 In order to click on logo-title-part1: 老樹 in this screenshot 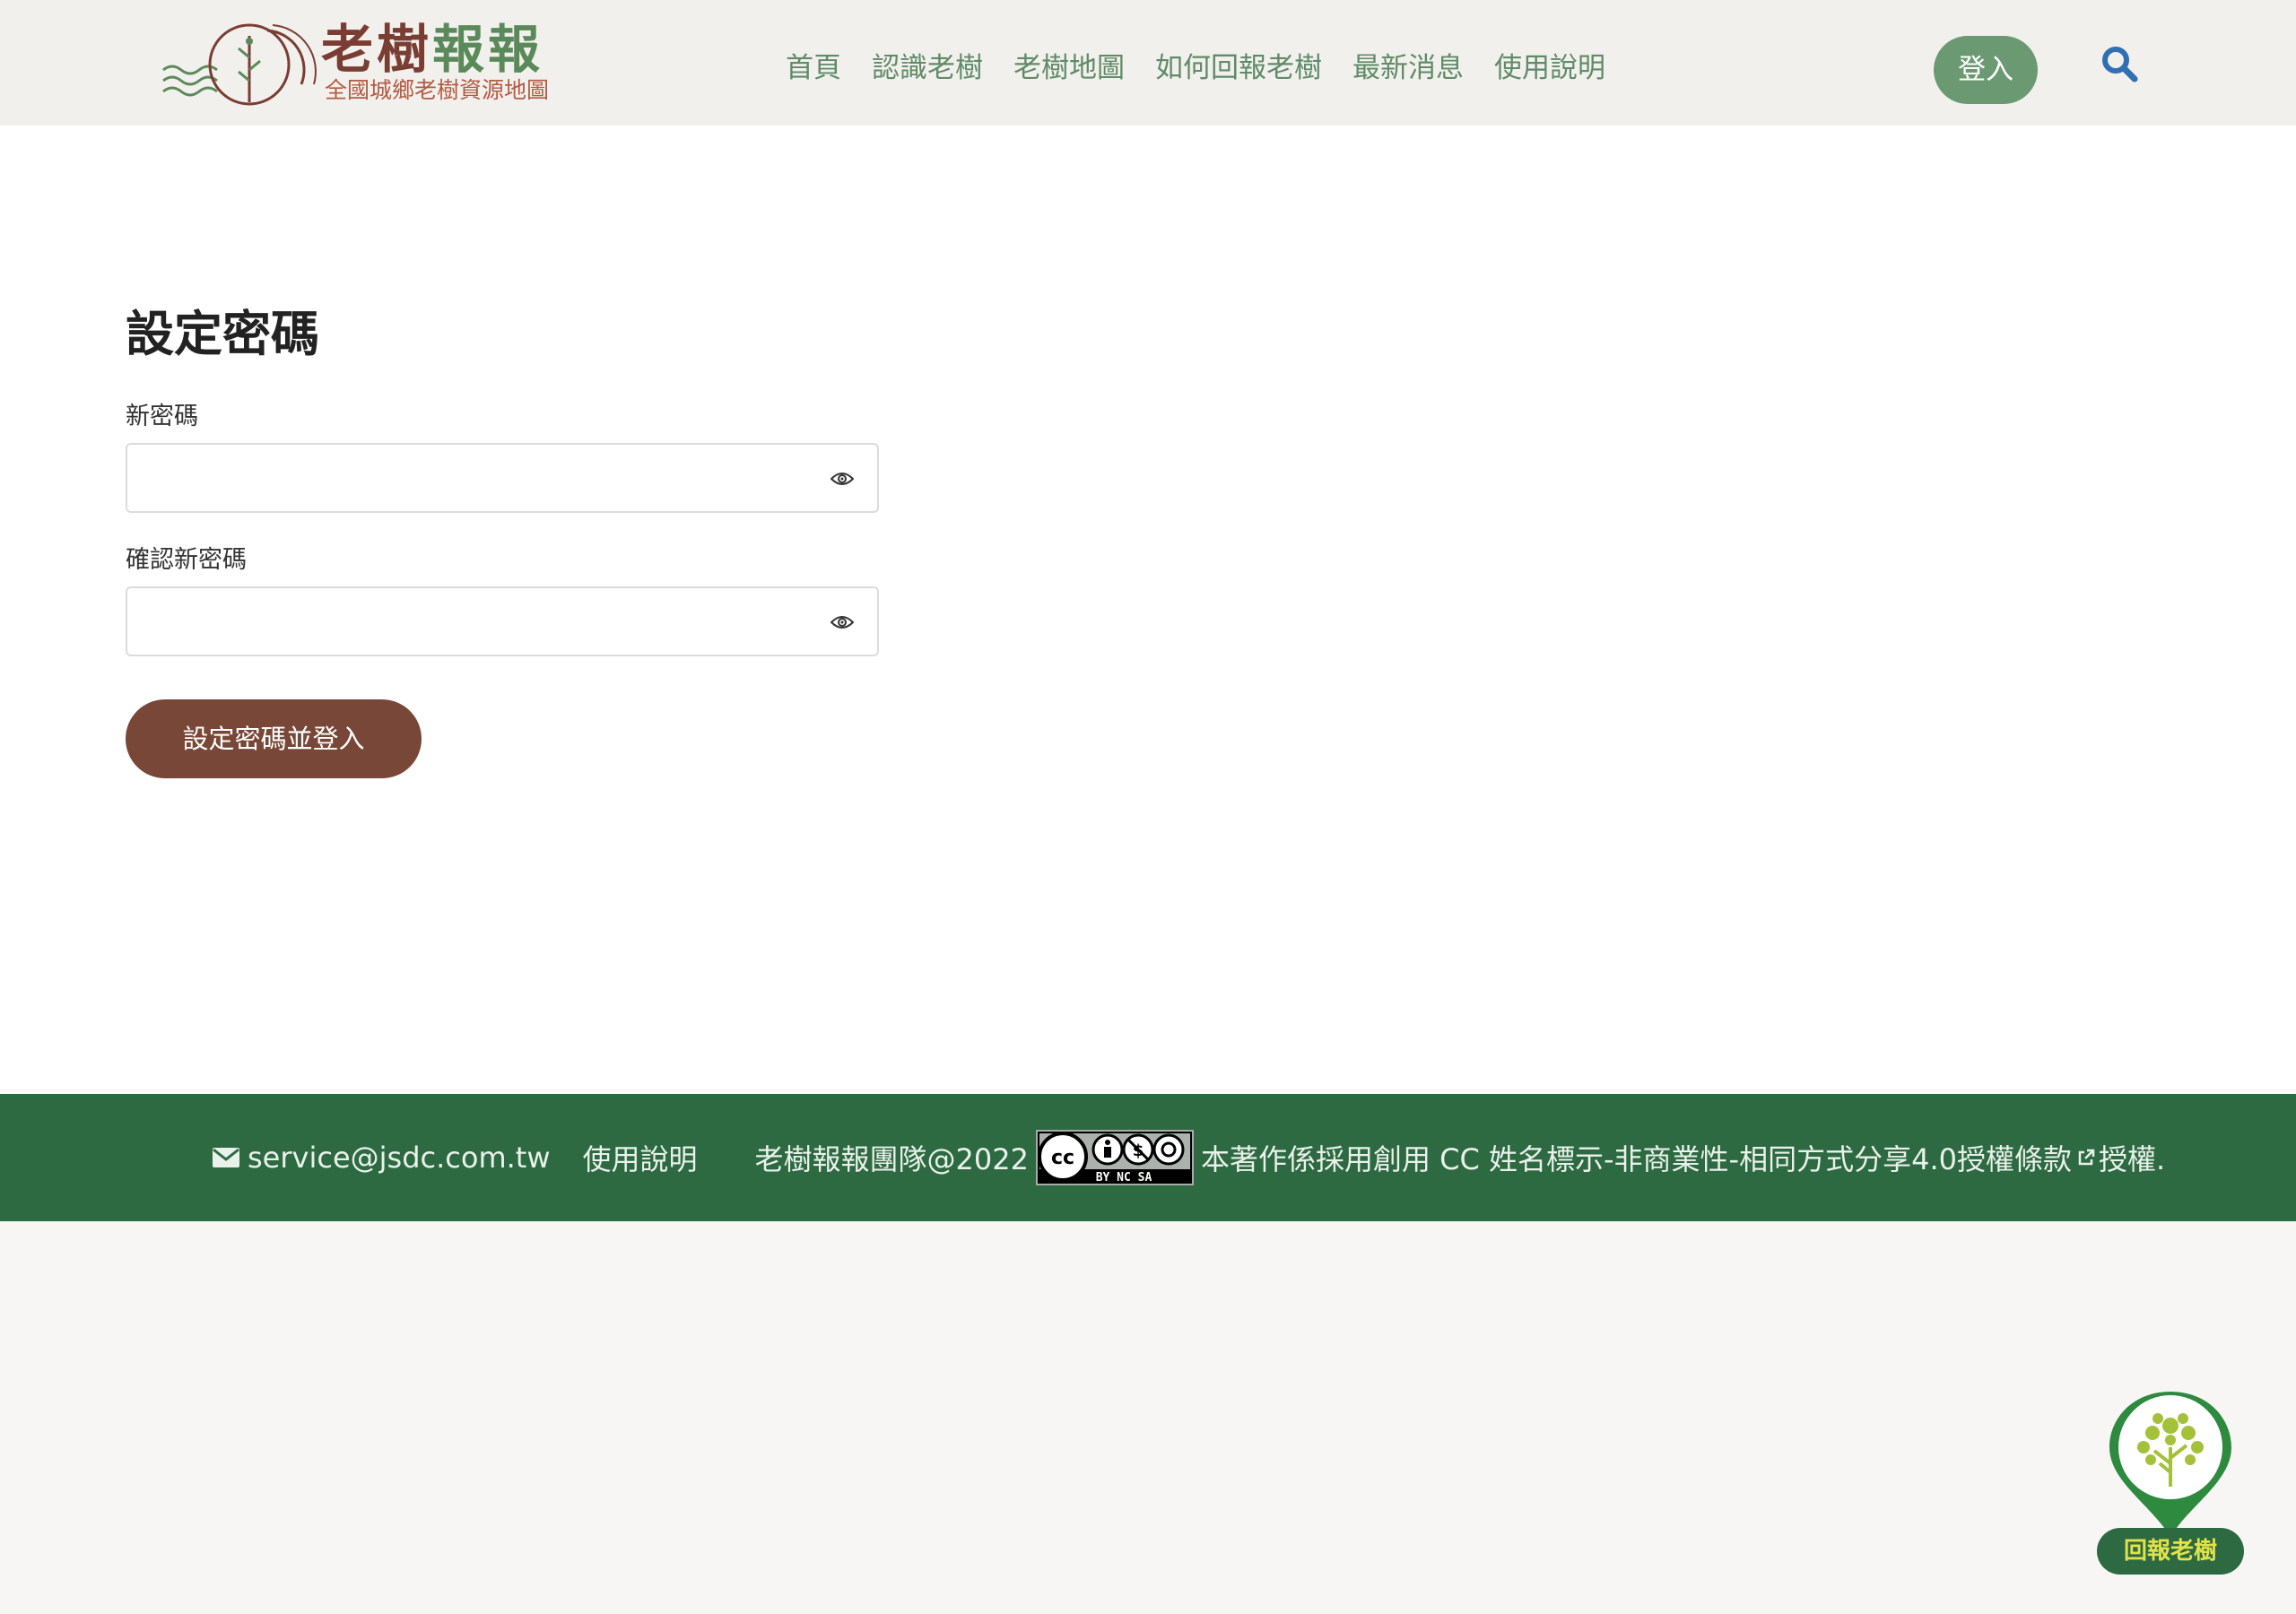, I will do `click(377, 49)`.